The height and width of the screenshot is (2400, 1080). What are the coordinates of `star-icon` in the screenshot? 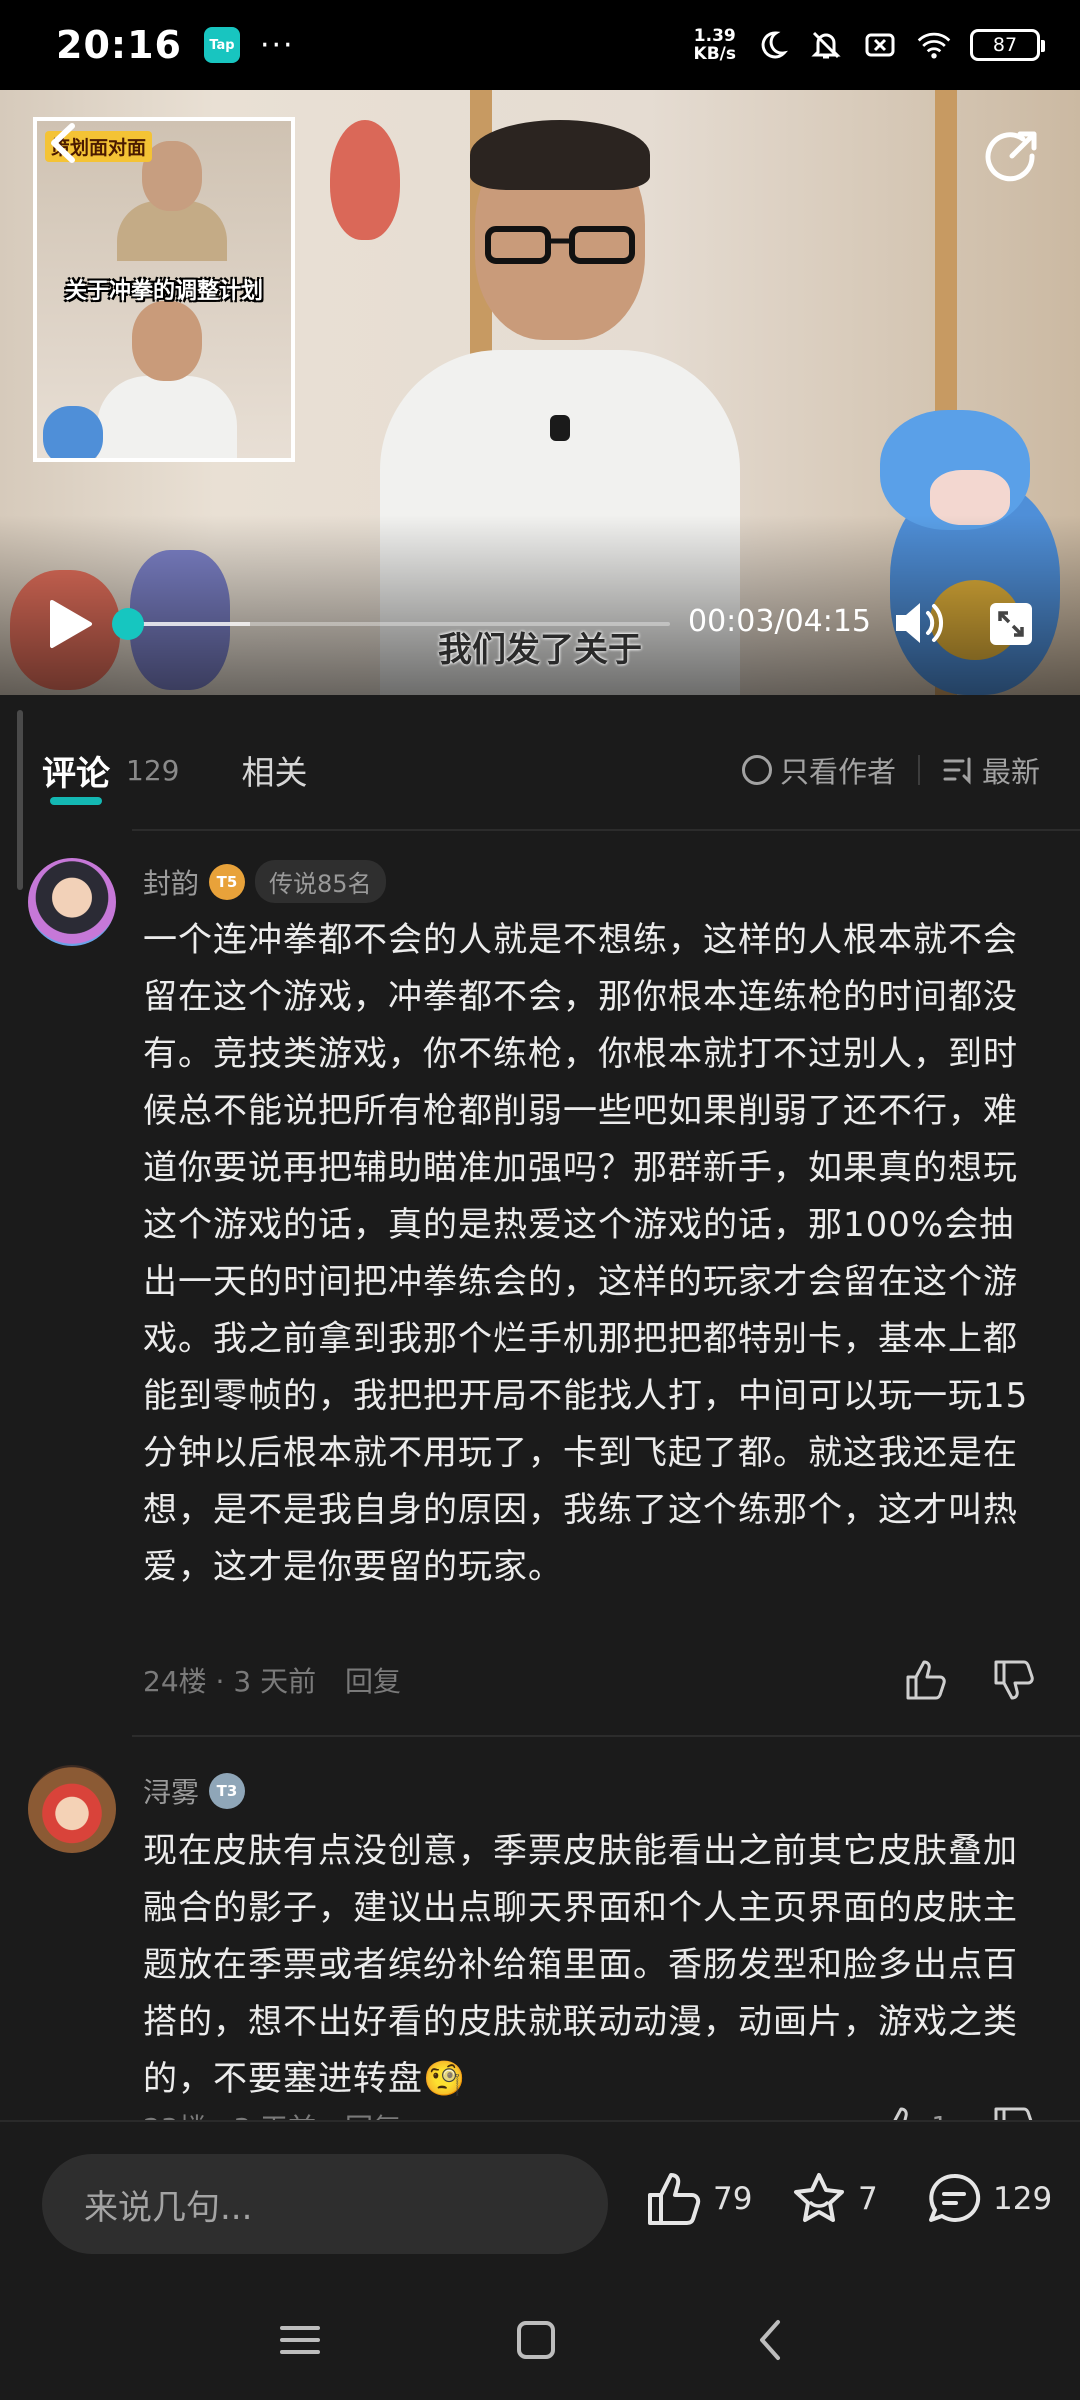 It's located at (819, 2197).